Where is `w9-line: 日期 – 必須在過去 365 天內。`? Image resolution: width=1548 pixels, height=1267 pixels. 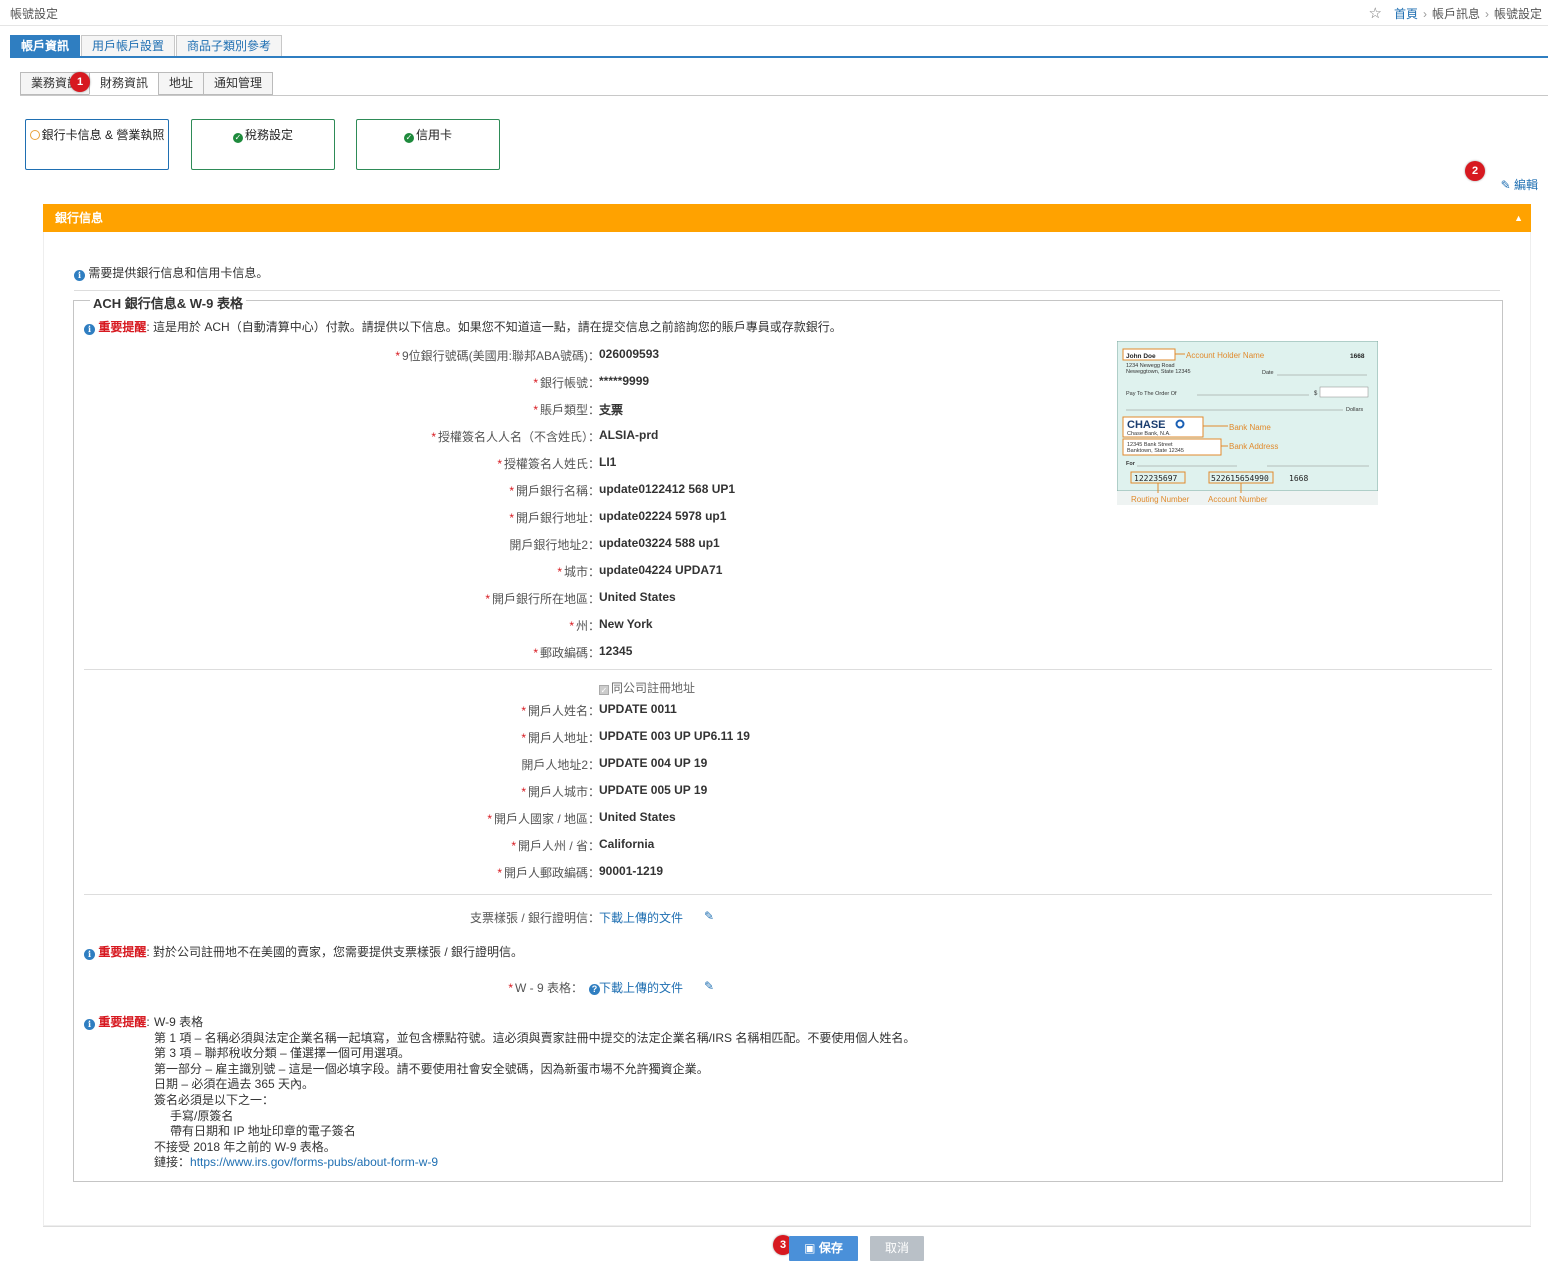 w9-line: 日期 – 必須在過去 365 天內。 is located at coordinates (234, 1084).